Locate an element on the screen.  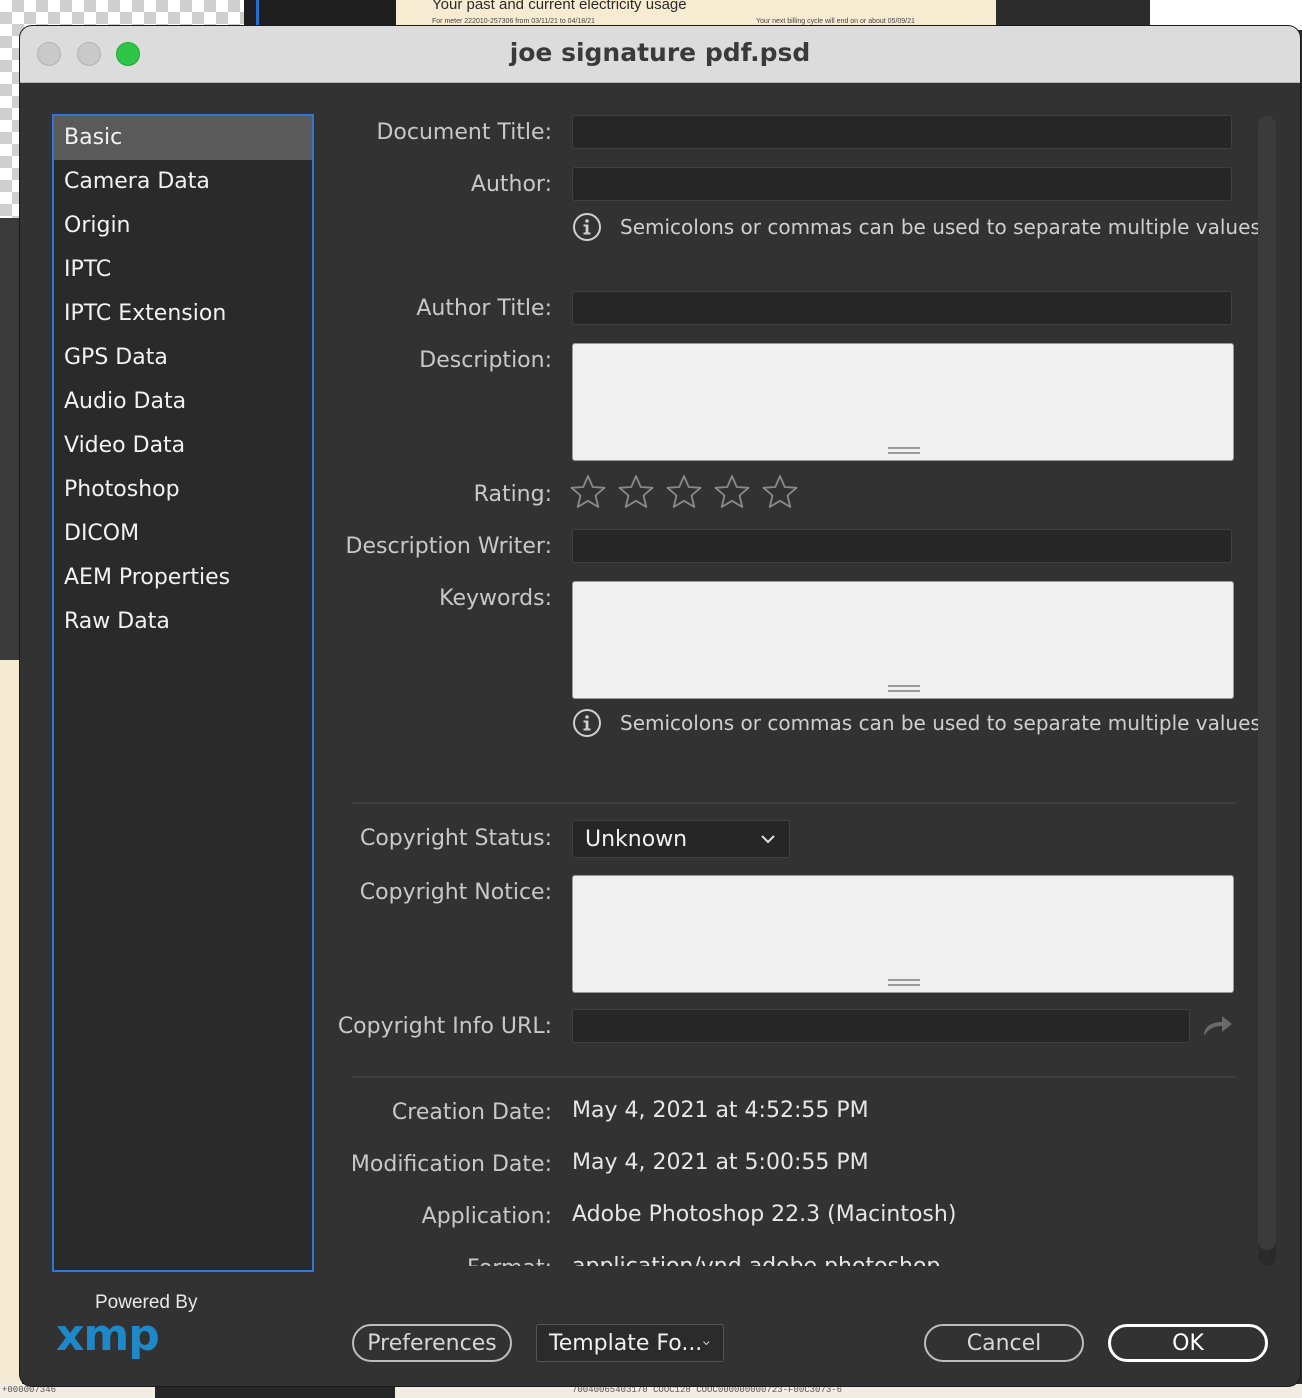
background-selection-edge is located at coordinates (257, 14).